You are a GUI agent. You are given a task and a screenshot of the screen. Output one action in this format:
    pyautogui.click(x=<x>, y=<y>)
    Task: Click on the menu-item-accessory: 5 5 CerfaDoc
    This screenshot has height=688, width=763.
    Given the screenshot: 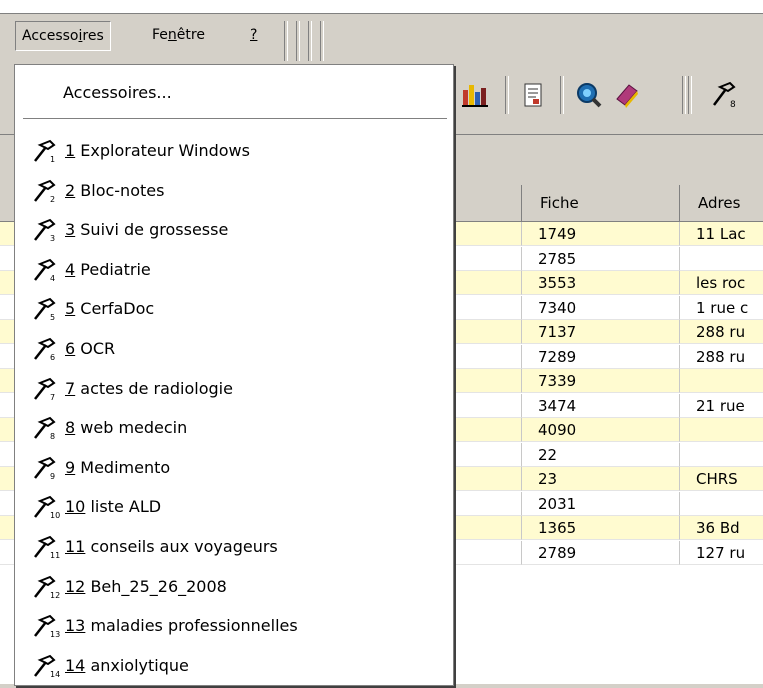 What is the action you would take?
    pyautogui.click(x=231, y=309)
    